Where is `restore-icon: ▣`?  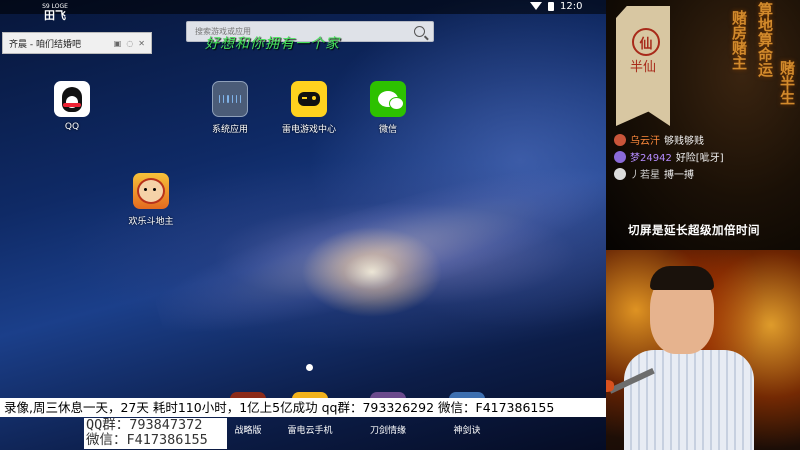 restore-icon: ▣ is located at coordinates (118, 43).